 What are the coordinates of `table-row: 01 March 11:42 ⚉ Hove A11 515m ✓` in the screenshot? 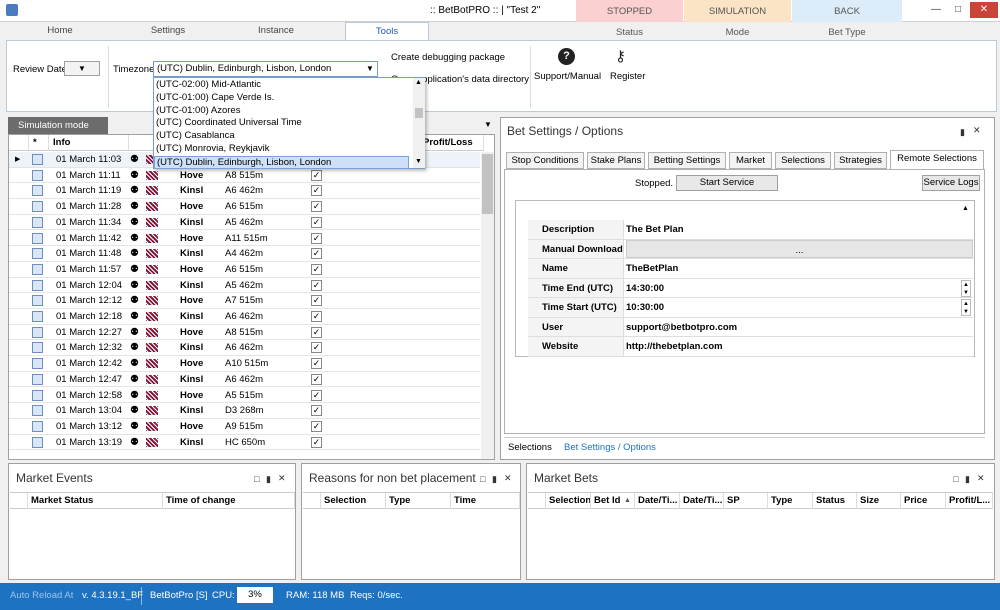 It's located at (244, 239).